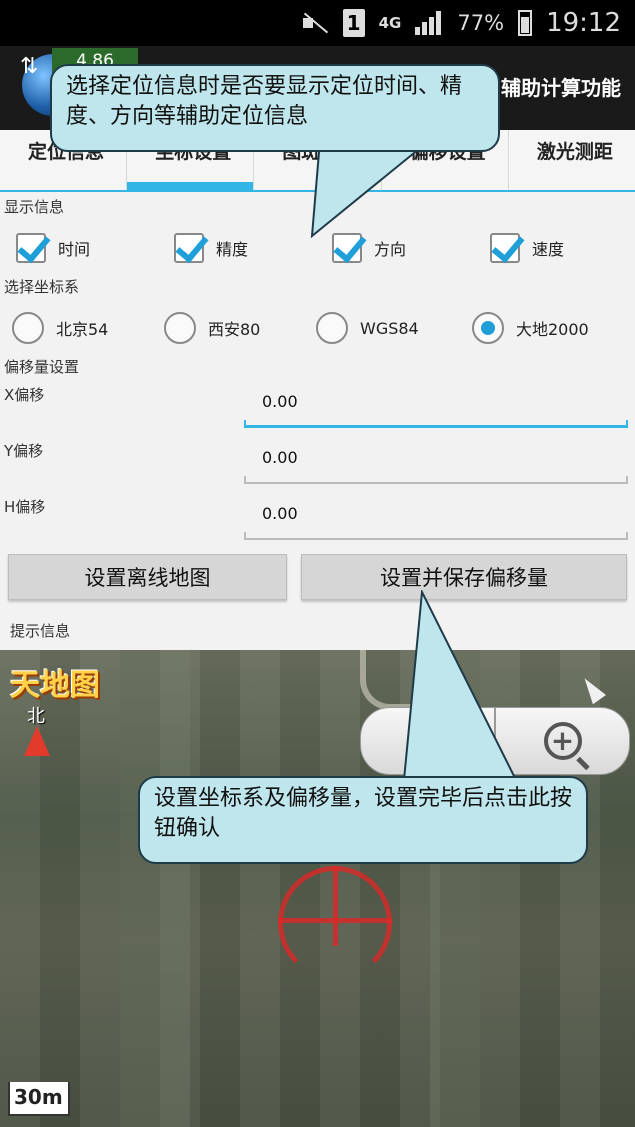  Describe the element at coordinates (42, 287) in the screenshot. I see `coord-system-label: 选择坐标系` at that location.